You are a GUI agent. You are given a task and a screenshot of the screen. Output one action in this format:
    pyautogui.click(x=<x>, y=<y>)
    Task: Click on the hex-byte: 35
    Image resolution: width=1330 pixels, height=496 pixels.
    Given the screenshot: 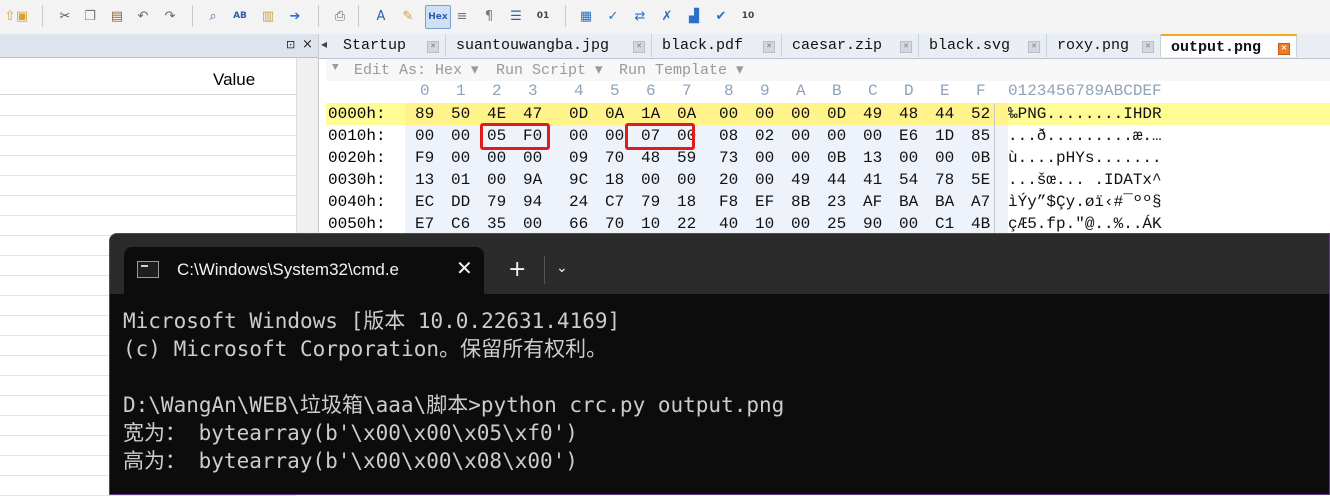 What is the action you would take?
    pyautogui.click(x=496, y=224)
    